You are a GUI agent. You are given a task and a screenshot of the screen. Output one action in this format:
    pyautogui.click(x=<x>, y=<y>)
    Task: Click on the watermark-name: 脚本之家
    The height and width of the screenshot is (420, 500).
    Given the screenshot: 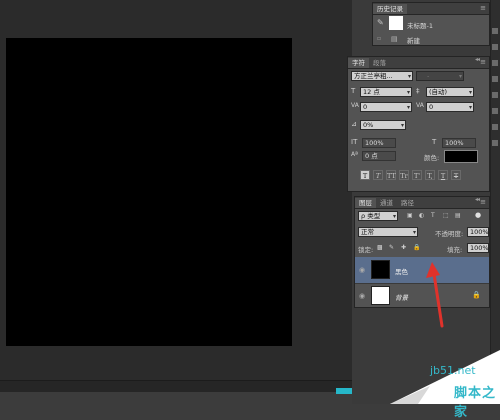 What is the action you would take?
    pyautogui.click(x=475, y=403)
    